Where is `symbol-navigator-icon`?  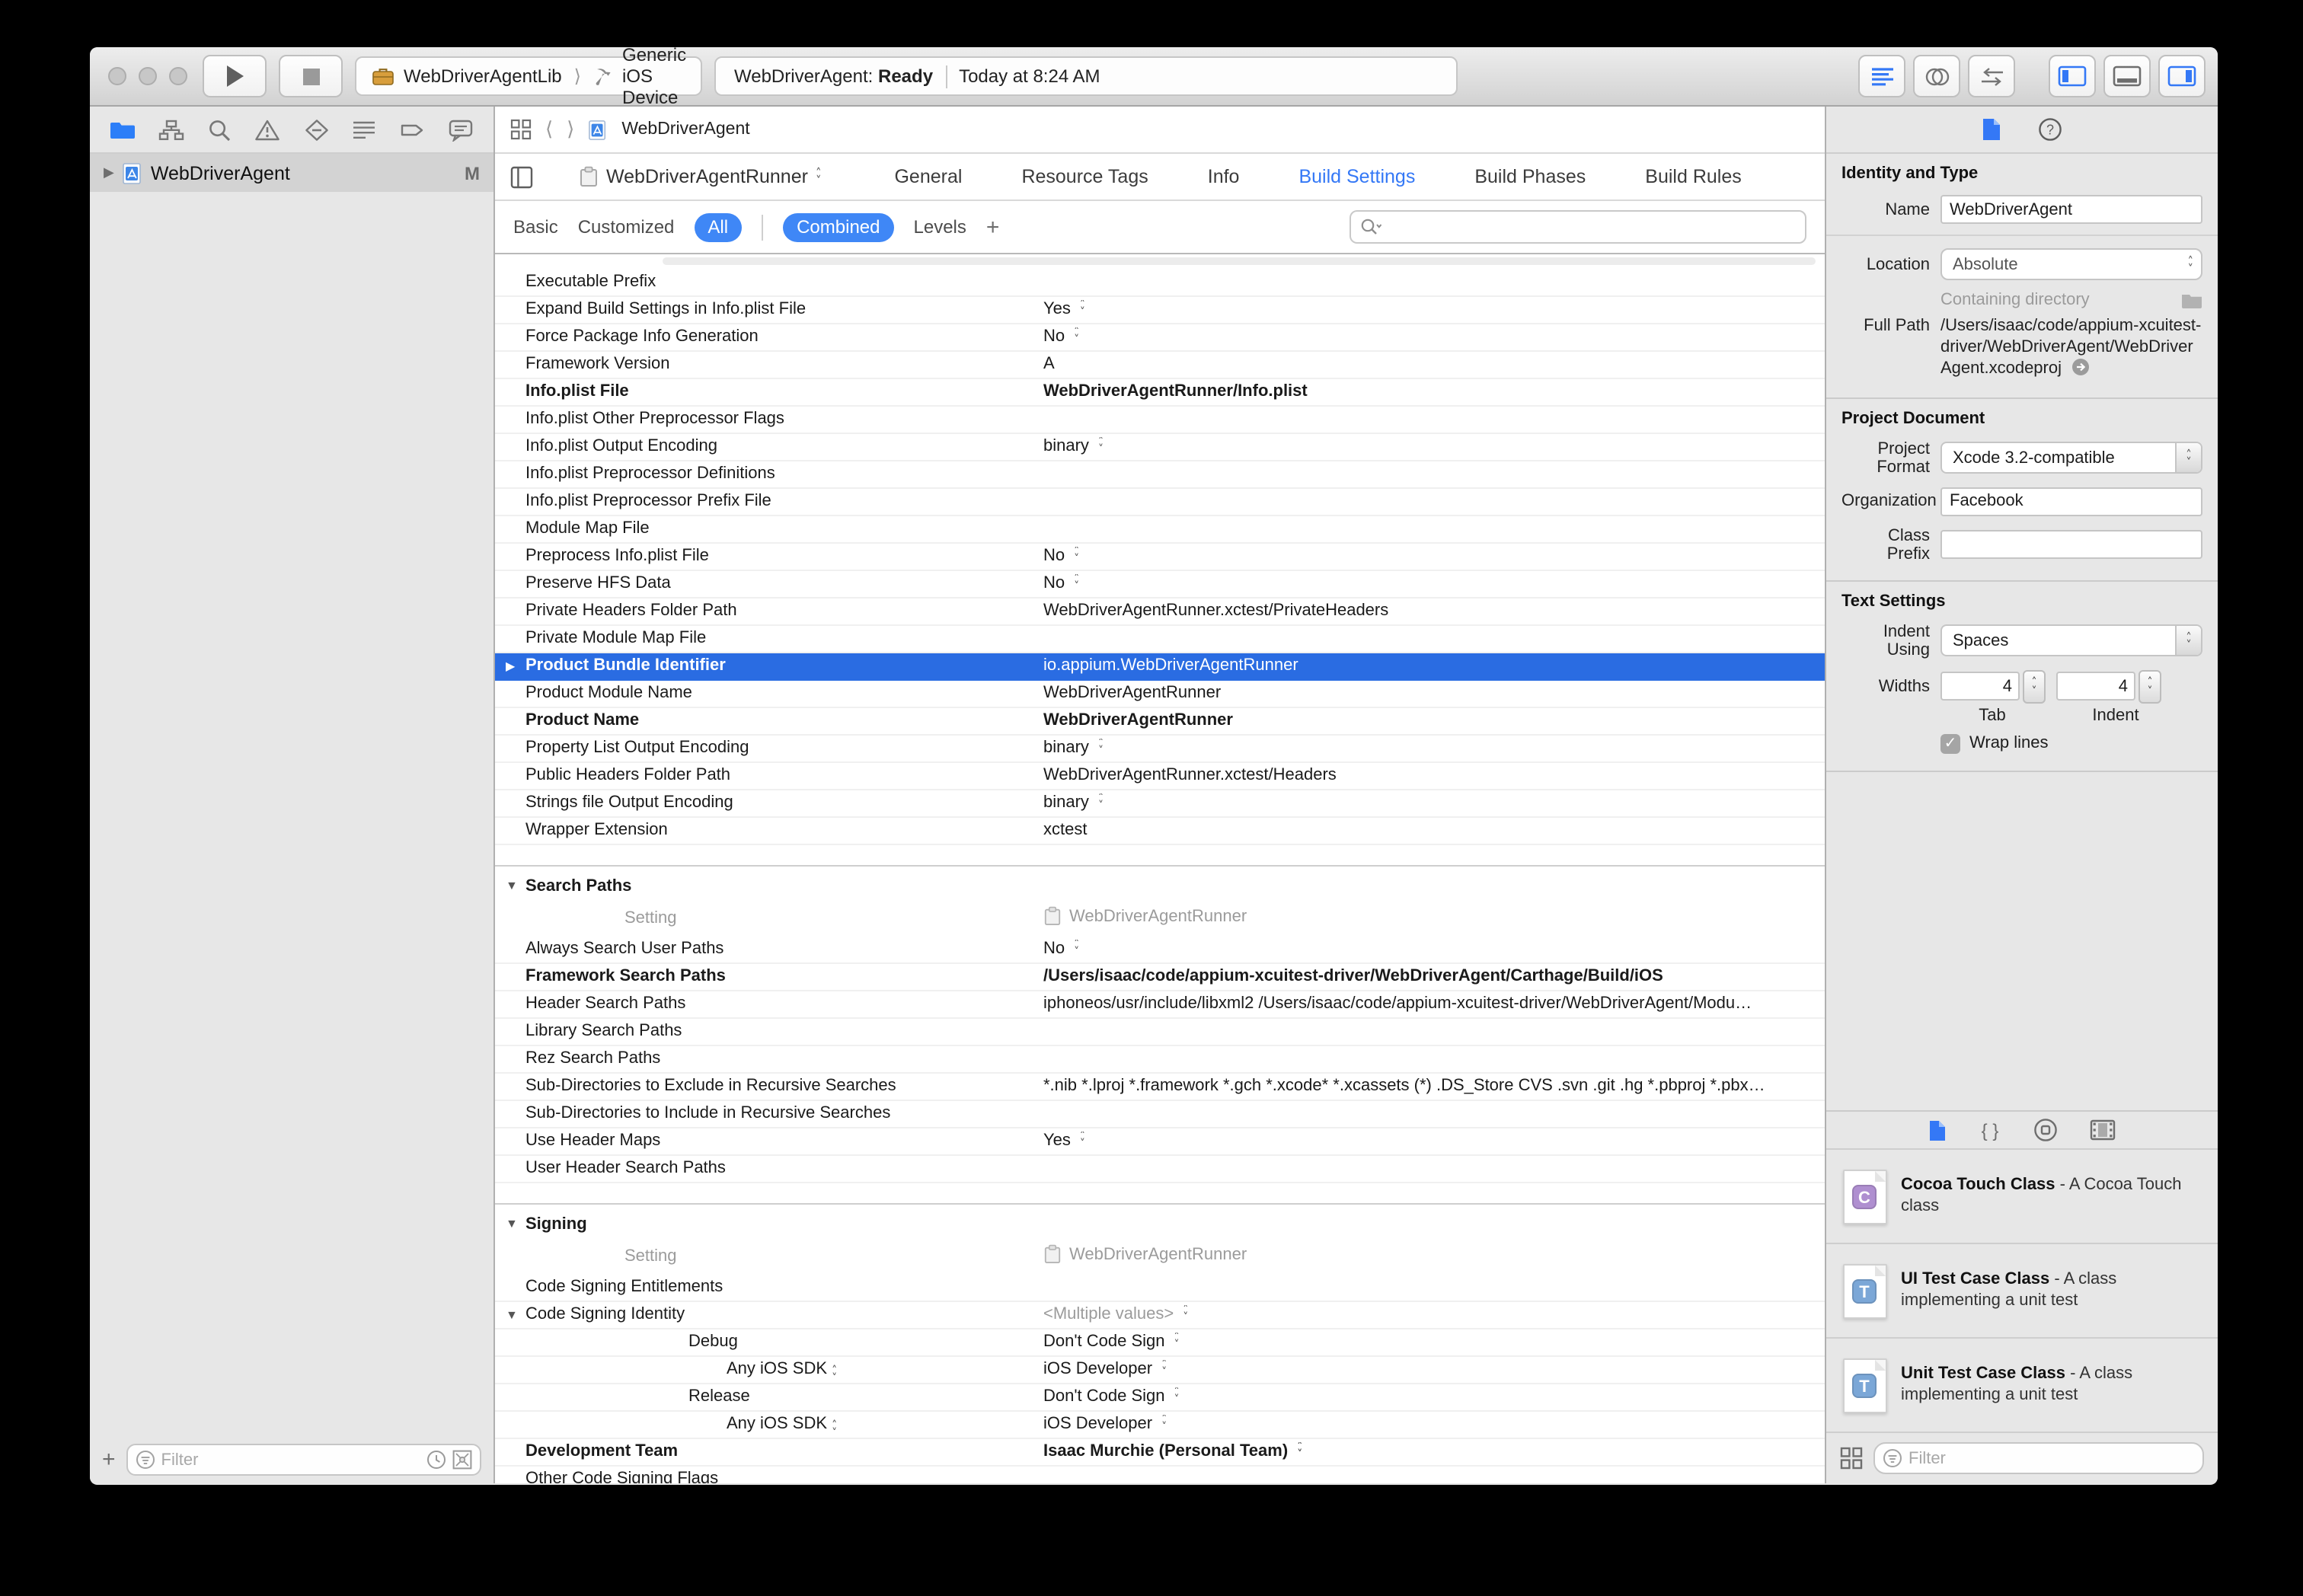
symbol-navigator-icon is located at coordinates (171, 129).